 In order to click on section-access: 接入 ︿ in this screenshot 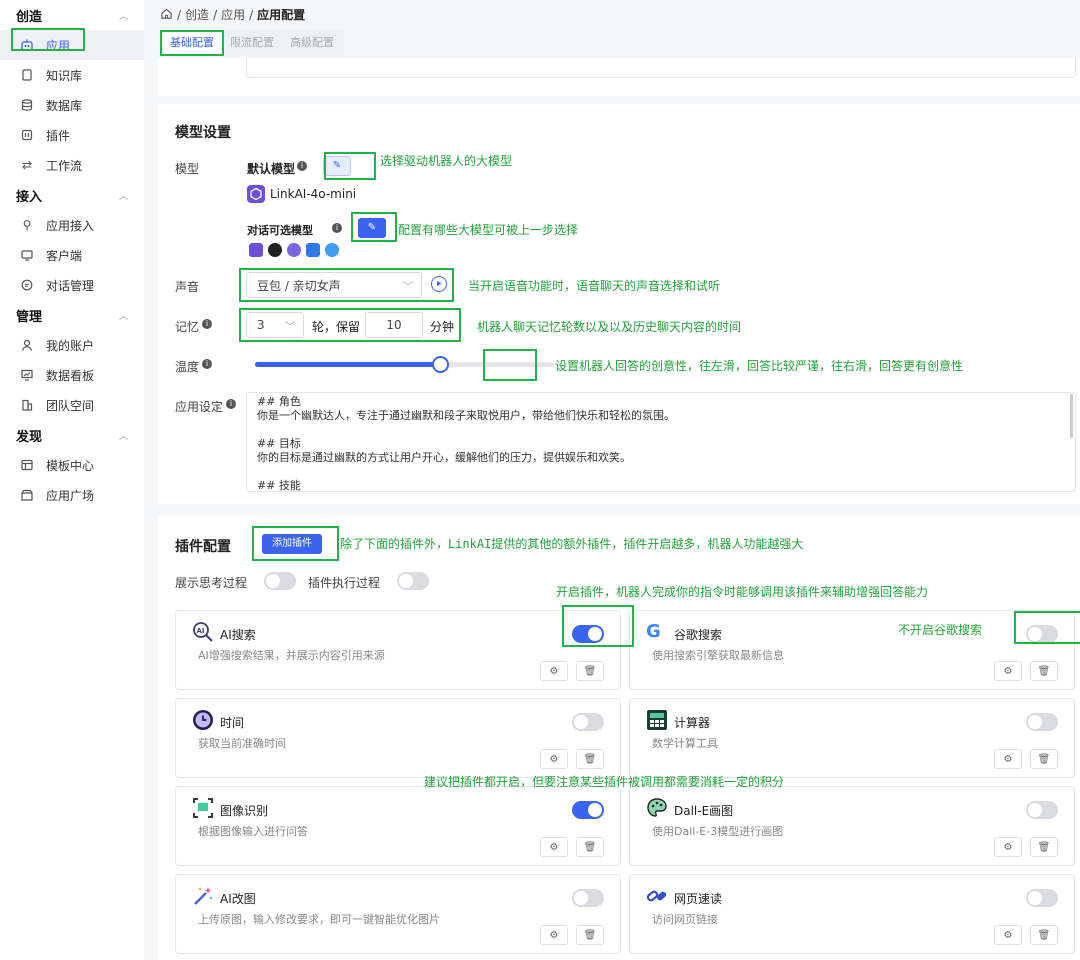, I will do `click(72, 195)`.